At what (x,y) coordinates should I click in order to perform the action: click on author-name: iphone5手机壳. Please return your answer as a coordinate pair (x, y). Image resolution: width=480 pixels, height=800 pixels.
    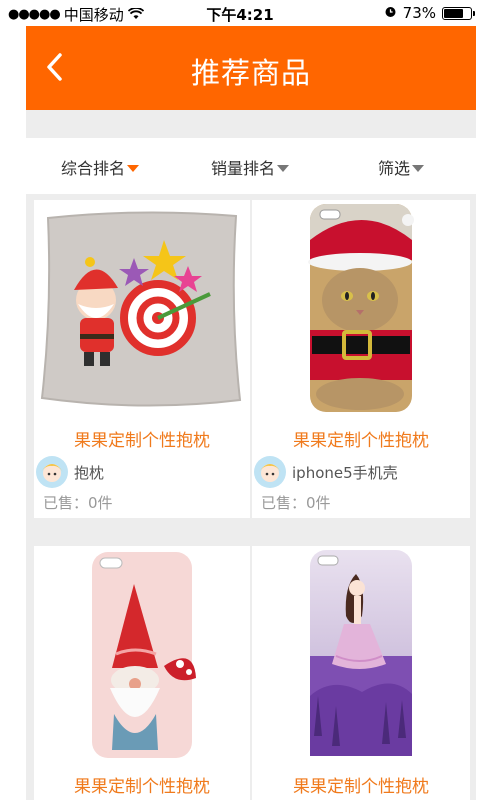
    Looking at the image, I should click on (345, 472).